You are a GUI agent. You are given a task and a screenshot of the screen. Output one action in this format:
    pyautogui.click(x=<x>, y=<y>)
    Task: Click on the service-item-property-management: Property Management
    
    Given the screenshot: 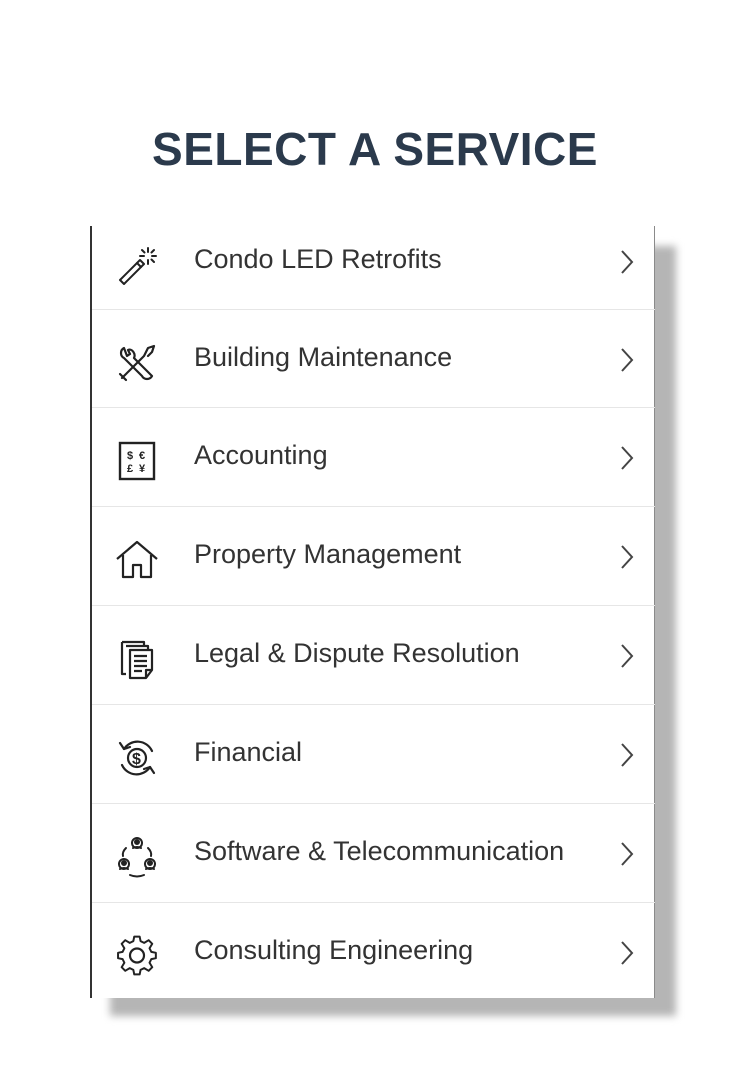 What is the action you would take?
    pyautogui.click(x=373, y=556)
    